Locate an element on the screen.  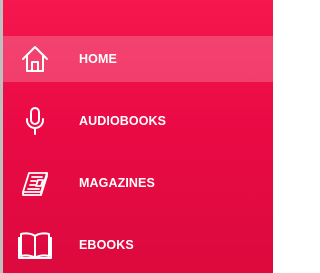
magazine-icon is located at coordinates (35, 183).